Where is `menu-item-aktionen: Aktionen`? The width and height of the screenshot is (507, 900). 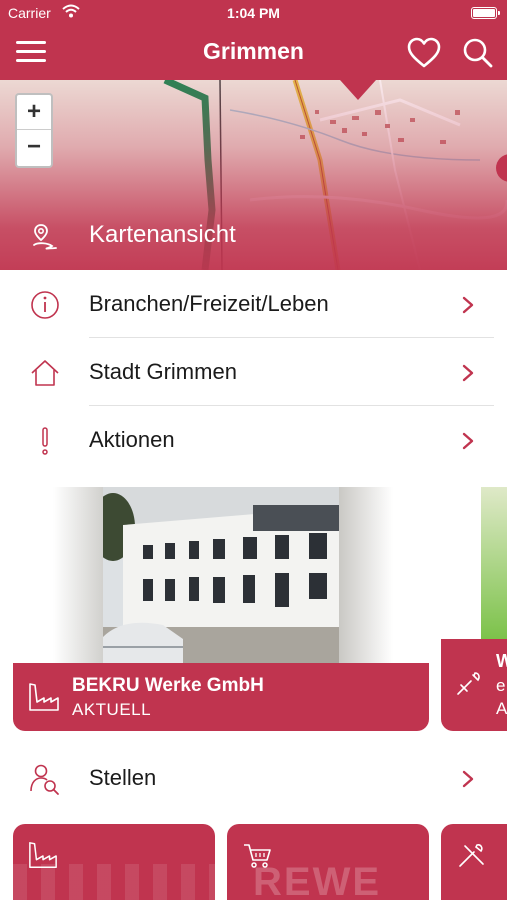 menu-item-aktionen: Aktionen is located at coordinates (253, 440).